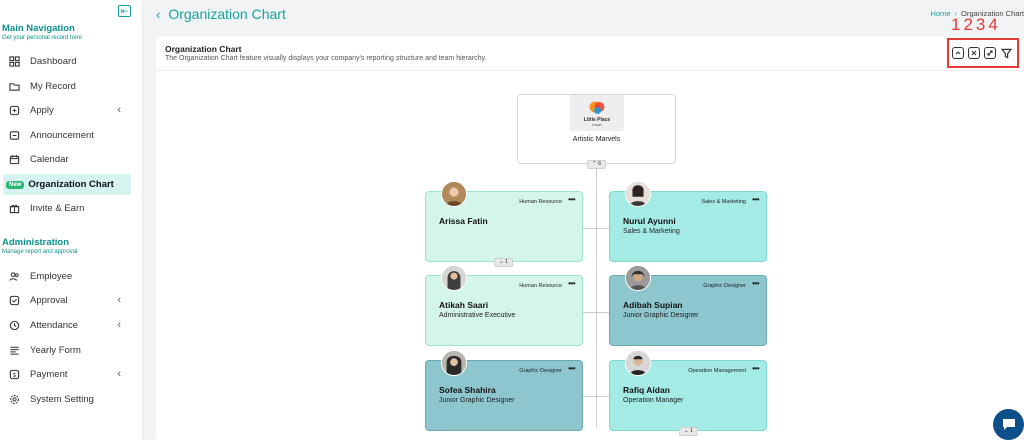 This screenshot has height=440, width=1024. Describe the element at coordinates (974, 53) in the screenshot. I see `fit-screen-icon` at that location.